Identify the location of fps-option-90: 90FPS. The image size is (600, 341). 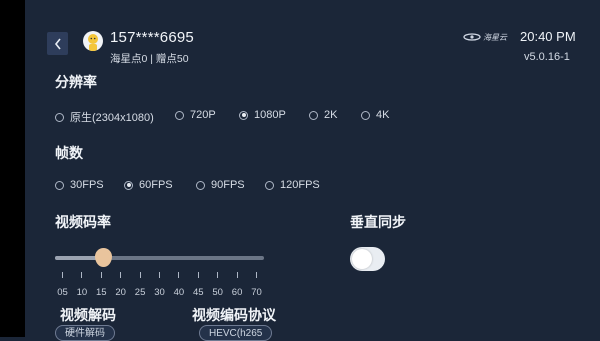
(220, 185).